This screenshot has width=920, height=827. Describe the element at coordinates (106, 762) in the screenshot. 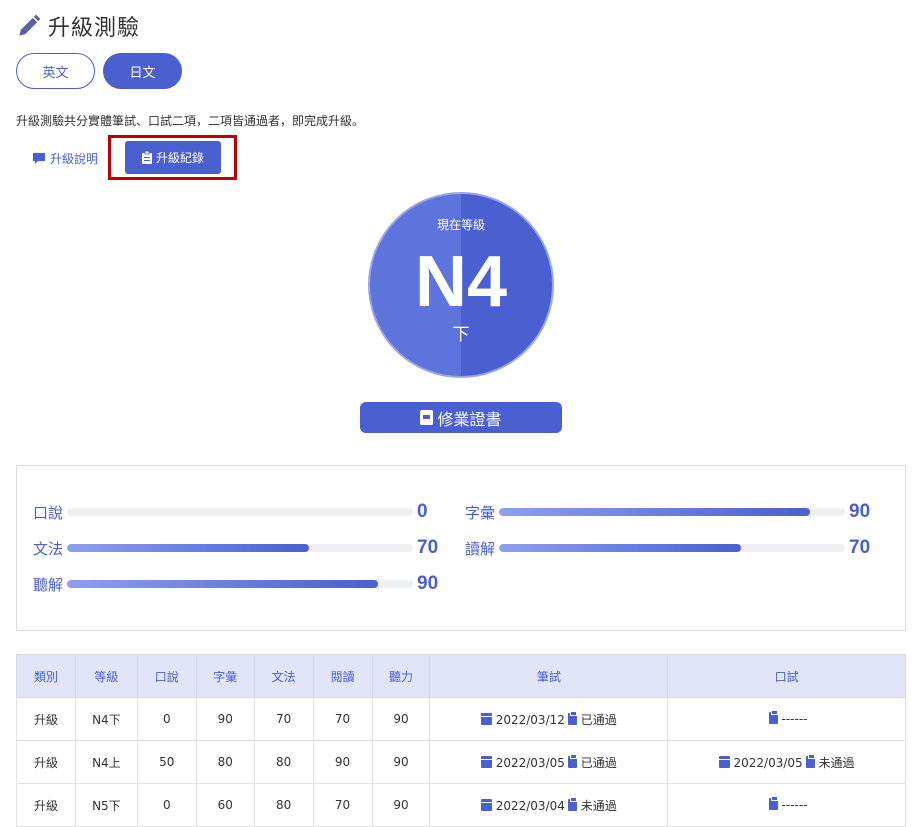

I see `cell-level: N4上` at that location.